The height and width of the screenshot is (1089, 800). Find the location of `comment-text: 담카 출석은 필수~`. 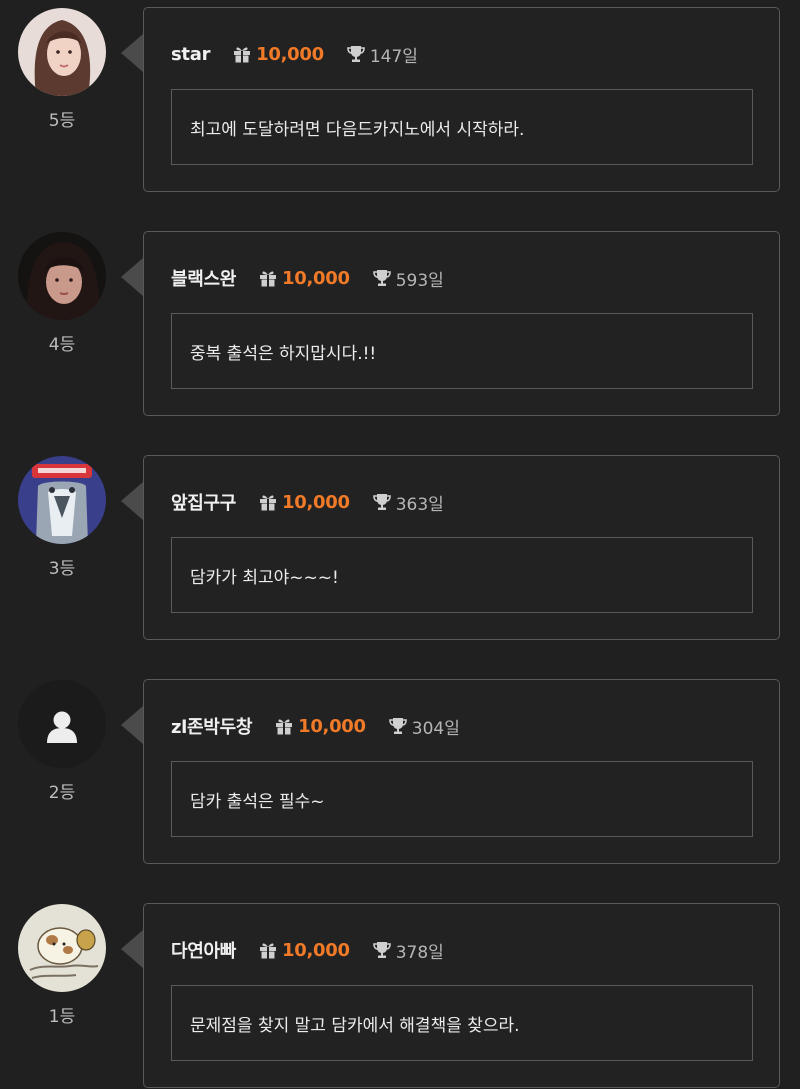

comment-text: 담카 출석은 필수~ is located at coordinates (257, 801).